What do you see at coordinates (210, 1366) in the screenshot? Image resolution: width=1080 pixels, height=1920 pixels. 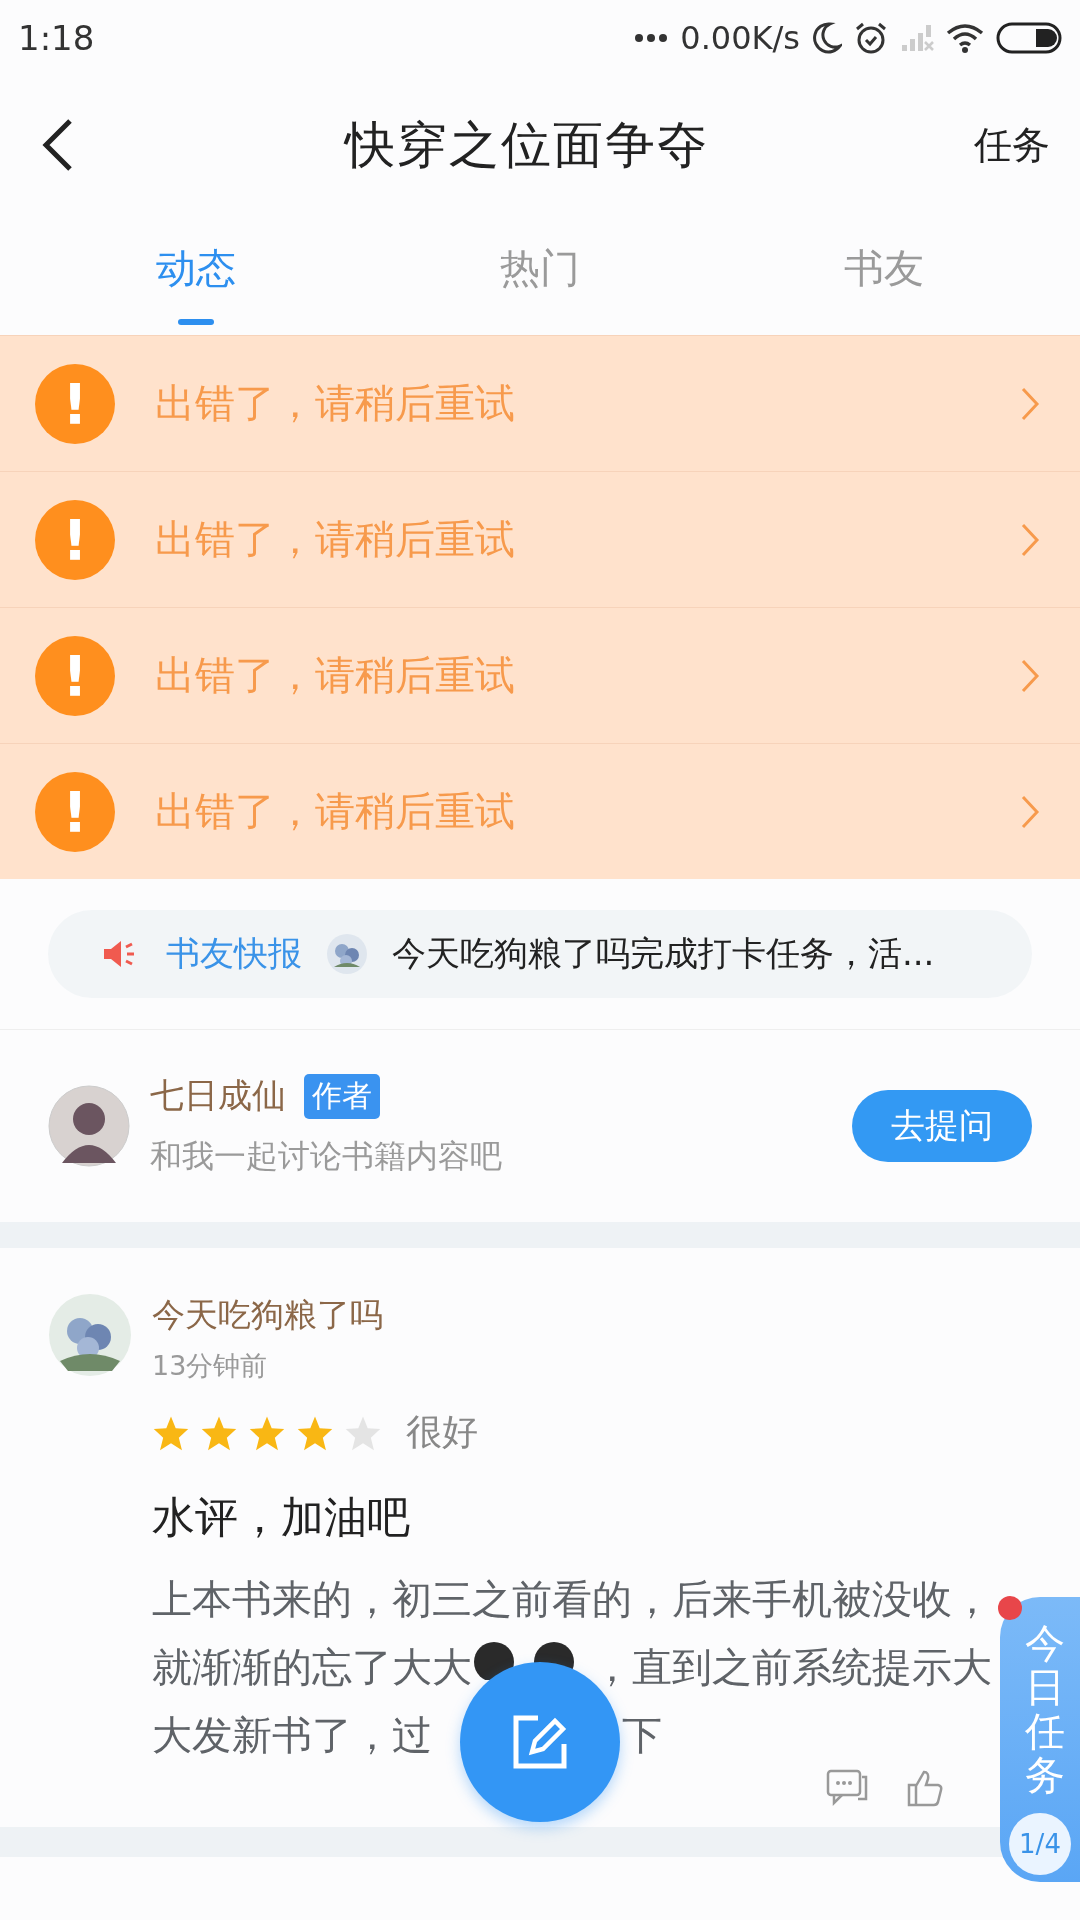 I see `review-time: 13分钟前` at bounding box center [210, 1366].